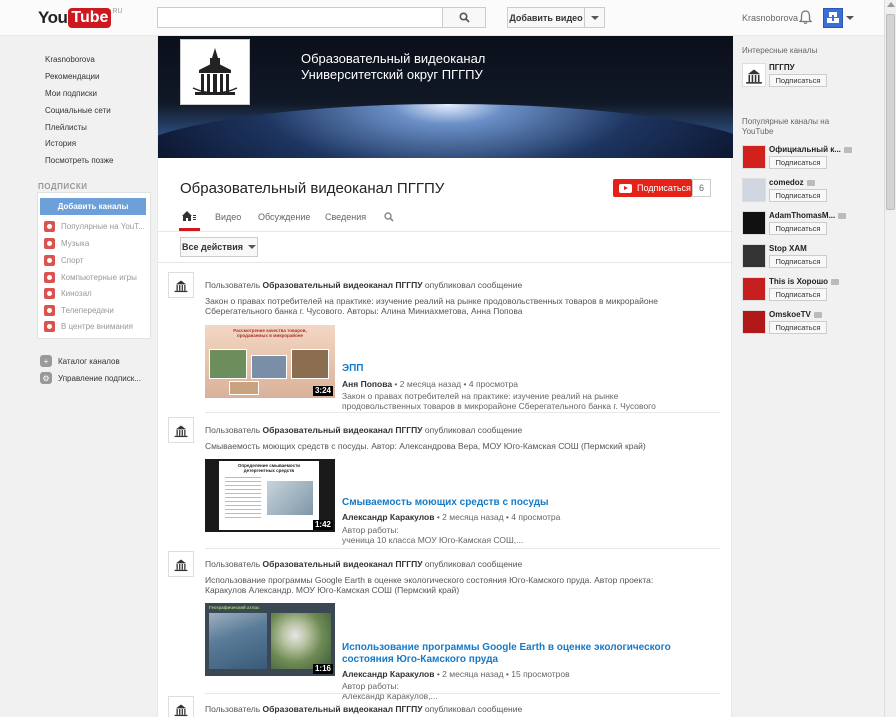 Image resolution: width=896 pixels, height=717 pixels. What do you see at coordinates (770, 18) in the screenshot?
I see `account-username: Krasnoborova` at bounding box center [770, 18].